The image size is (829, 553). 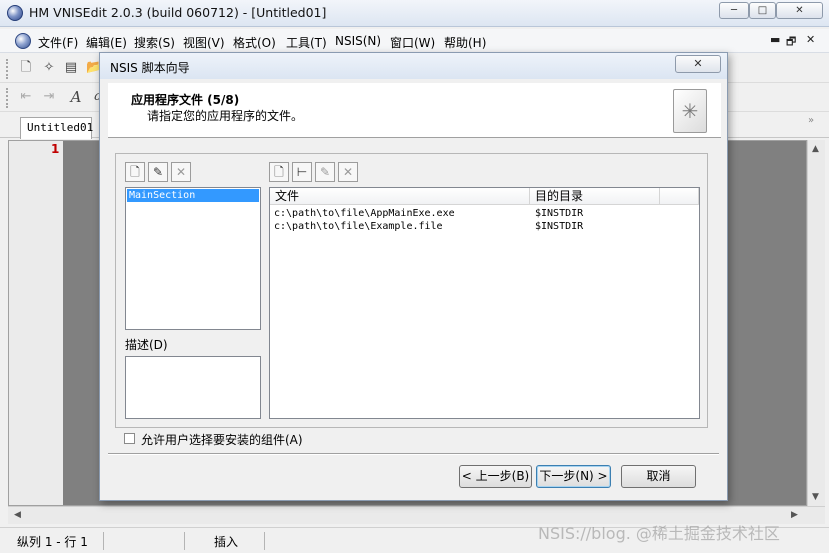 I want to click on add-file-button: 🗋, so click(x=279, y=172).